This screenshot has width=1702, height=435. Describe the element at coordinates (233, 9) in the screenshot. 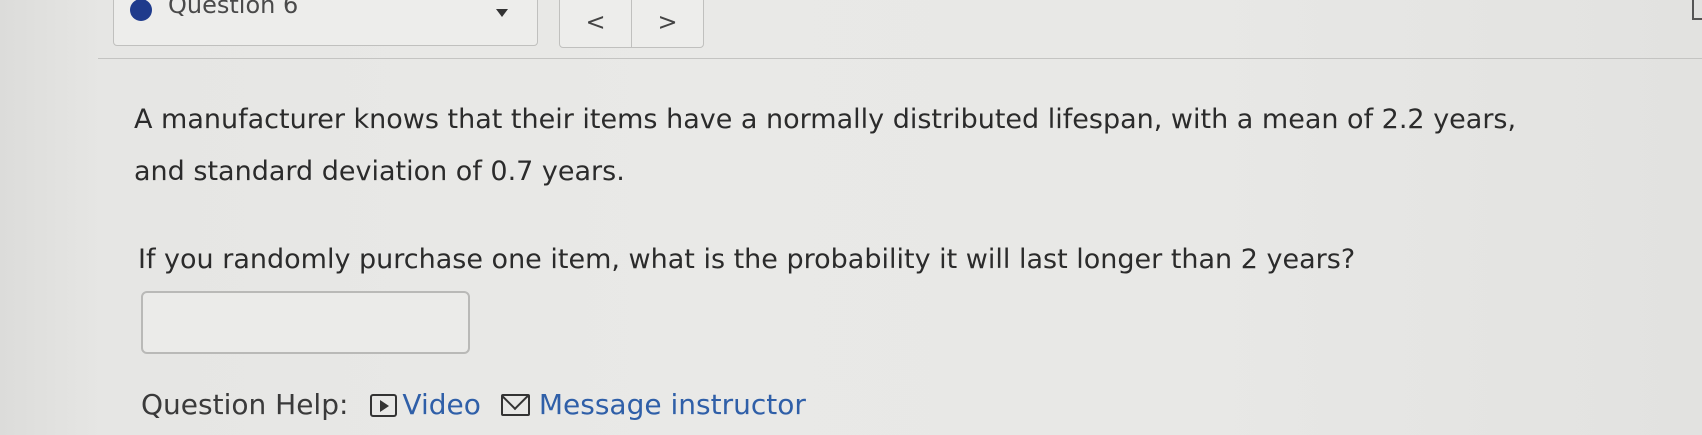

I see `question-label: Question 6` at that location.